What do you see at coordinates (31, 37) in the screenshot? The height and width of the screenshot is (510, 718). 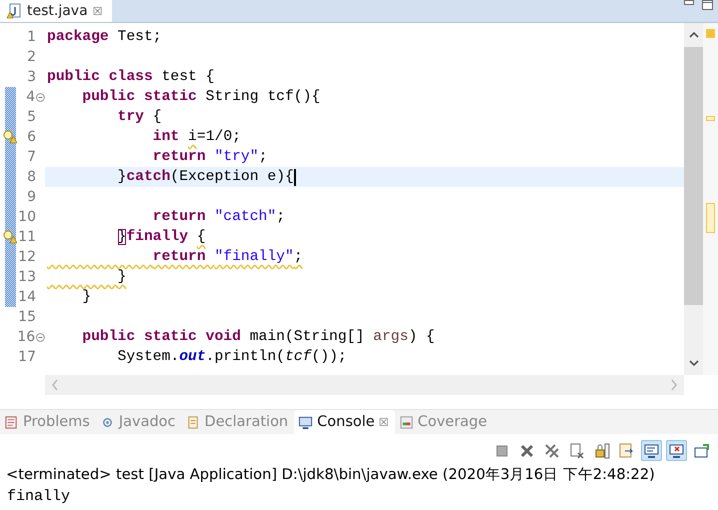 I see `line-number: 1` at bounding box center [31, 37].